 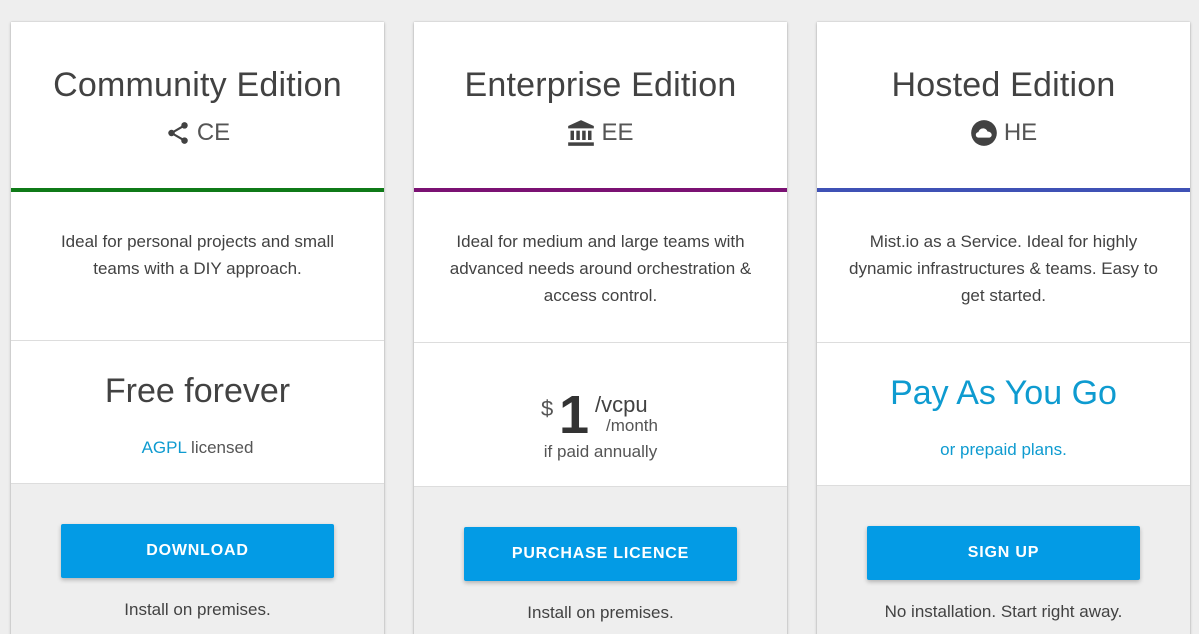 I want to click on license-note: AGPL licensed, so click(x=197, y=448).